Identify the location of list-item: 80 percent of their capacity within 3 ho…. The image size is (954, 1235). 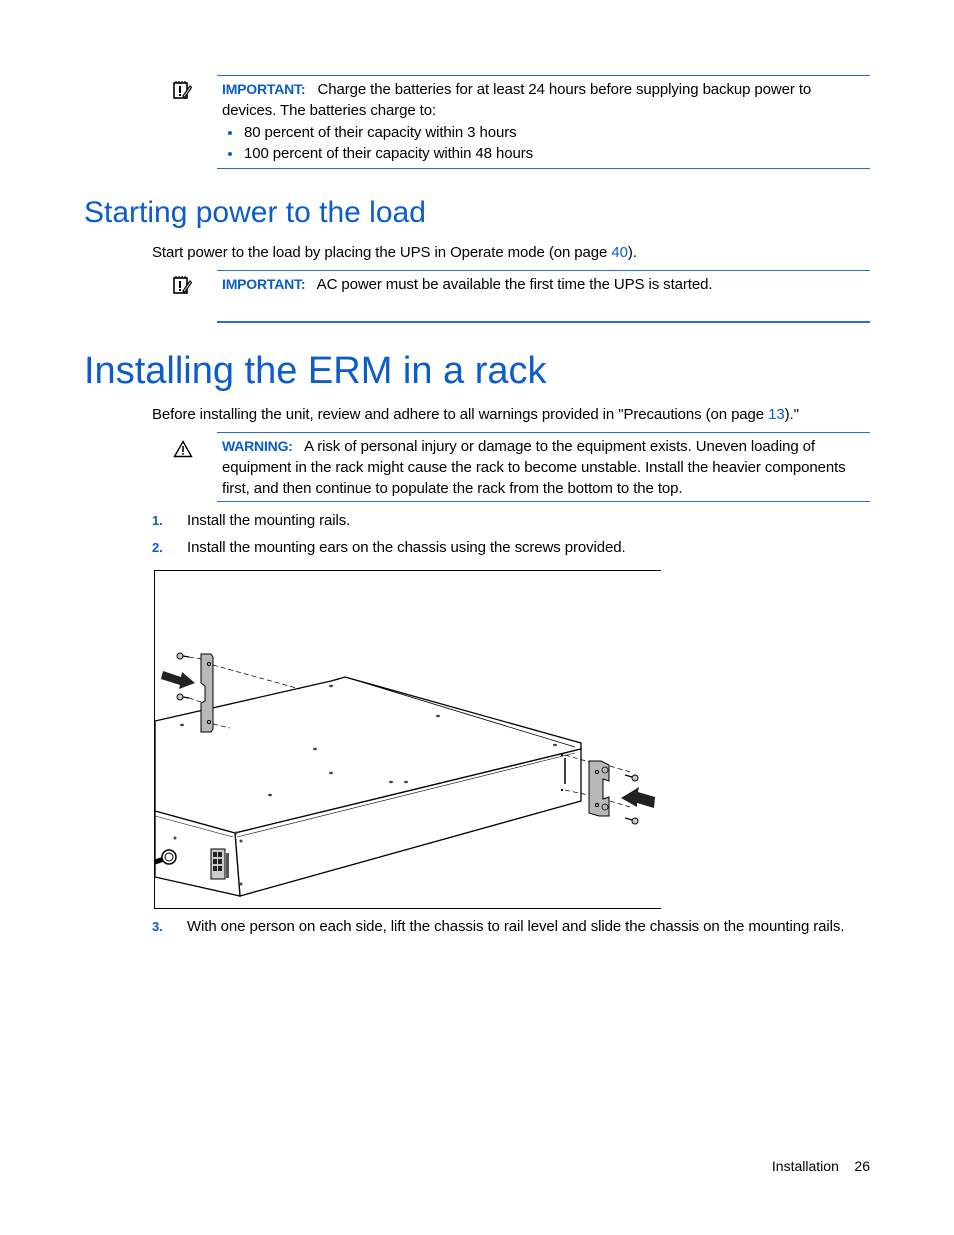
(546, 132).